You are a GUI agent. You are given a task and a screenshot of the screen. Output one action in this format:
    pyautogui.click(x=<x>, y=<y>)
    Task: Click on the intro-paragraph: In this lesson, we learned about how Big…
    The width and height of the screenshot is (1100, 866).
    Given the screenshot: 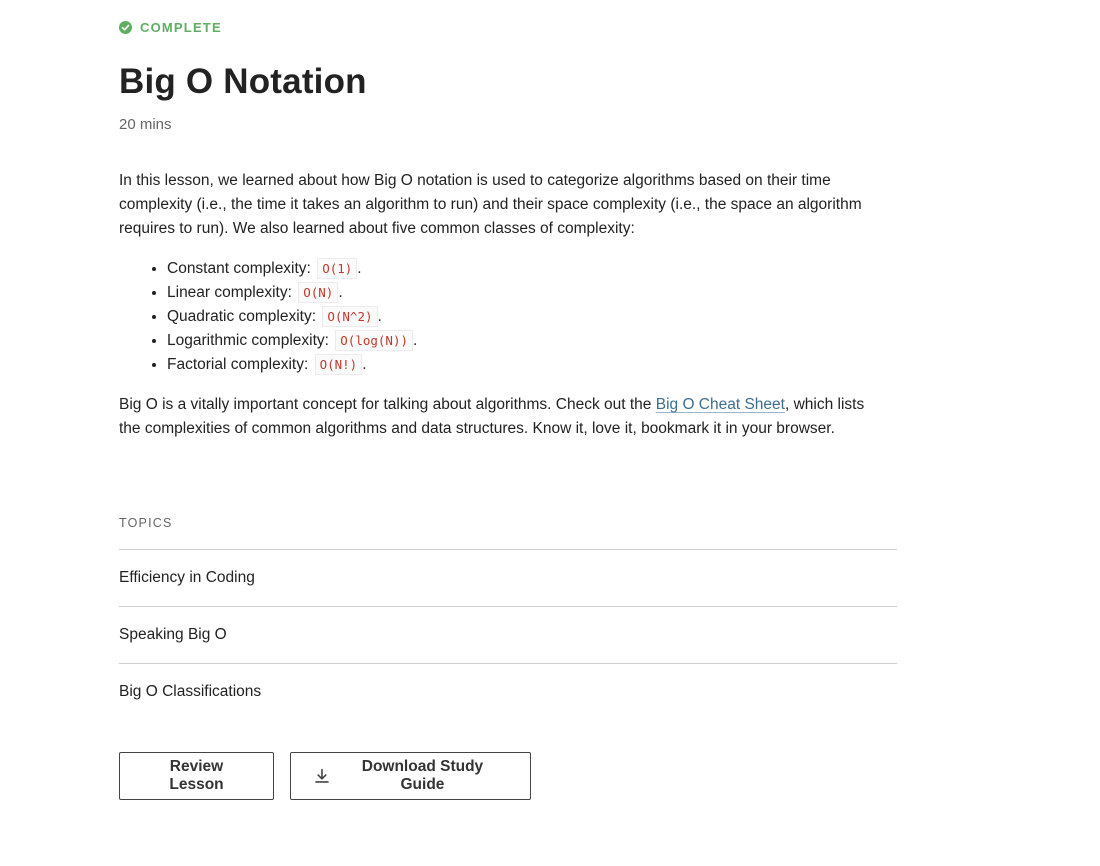 What is the action you would take?
    pyautogui.click(x=490, y=204)
    